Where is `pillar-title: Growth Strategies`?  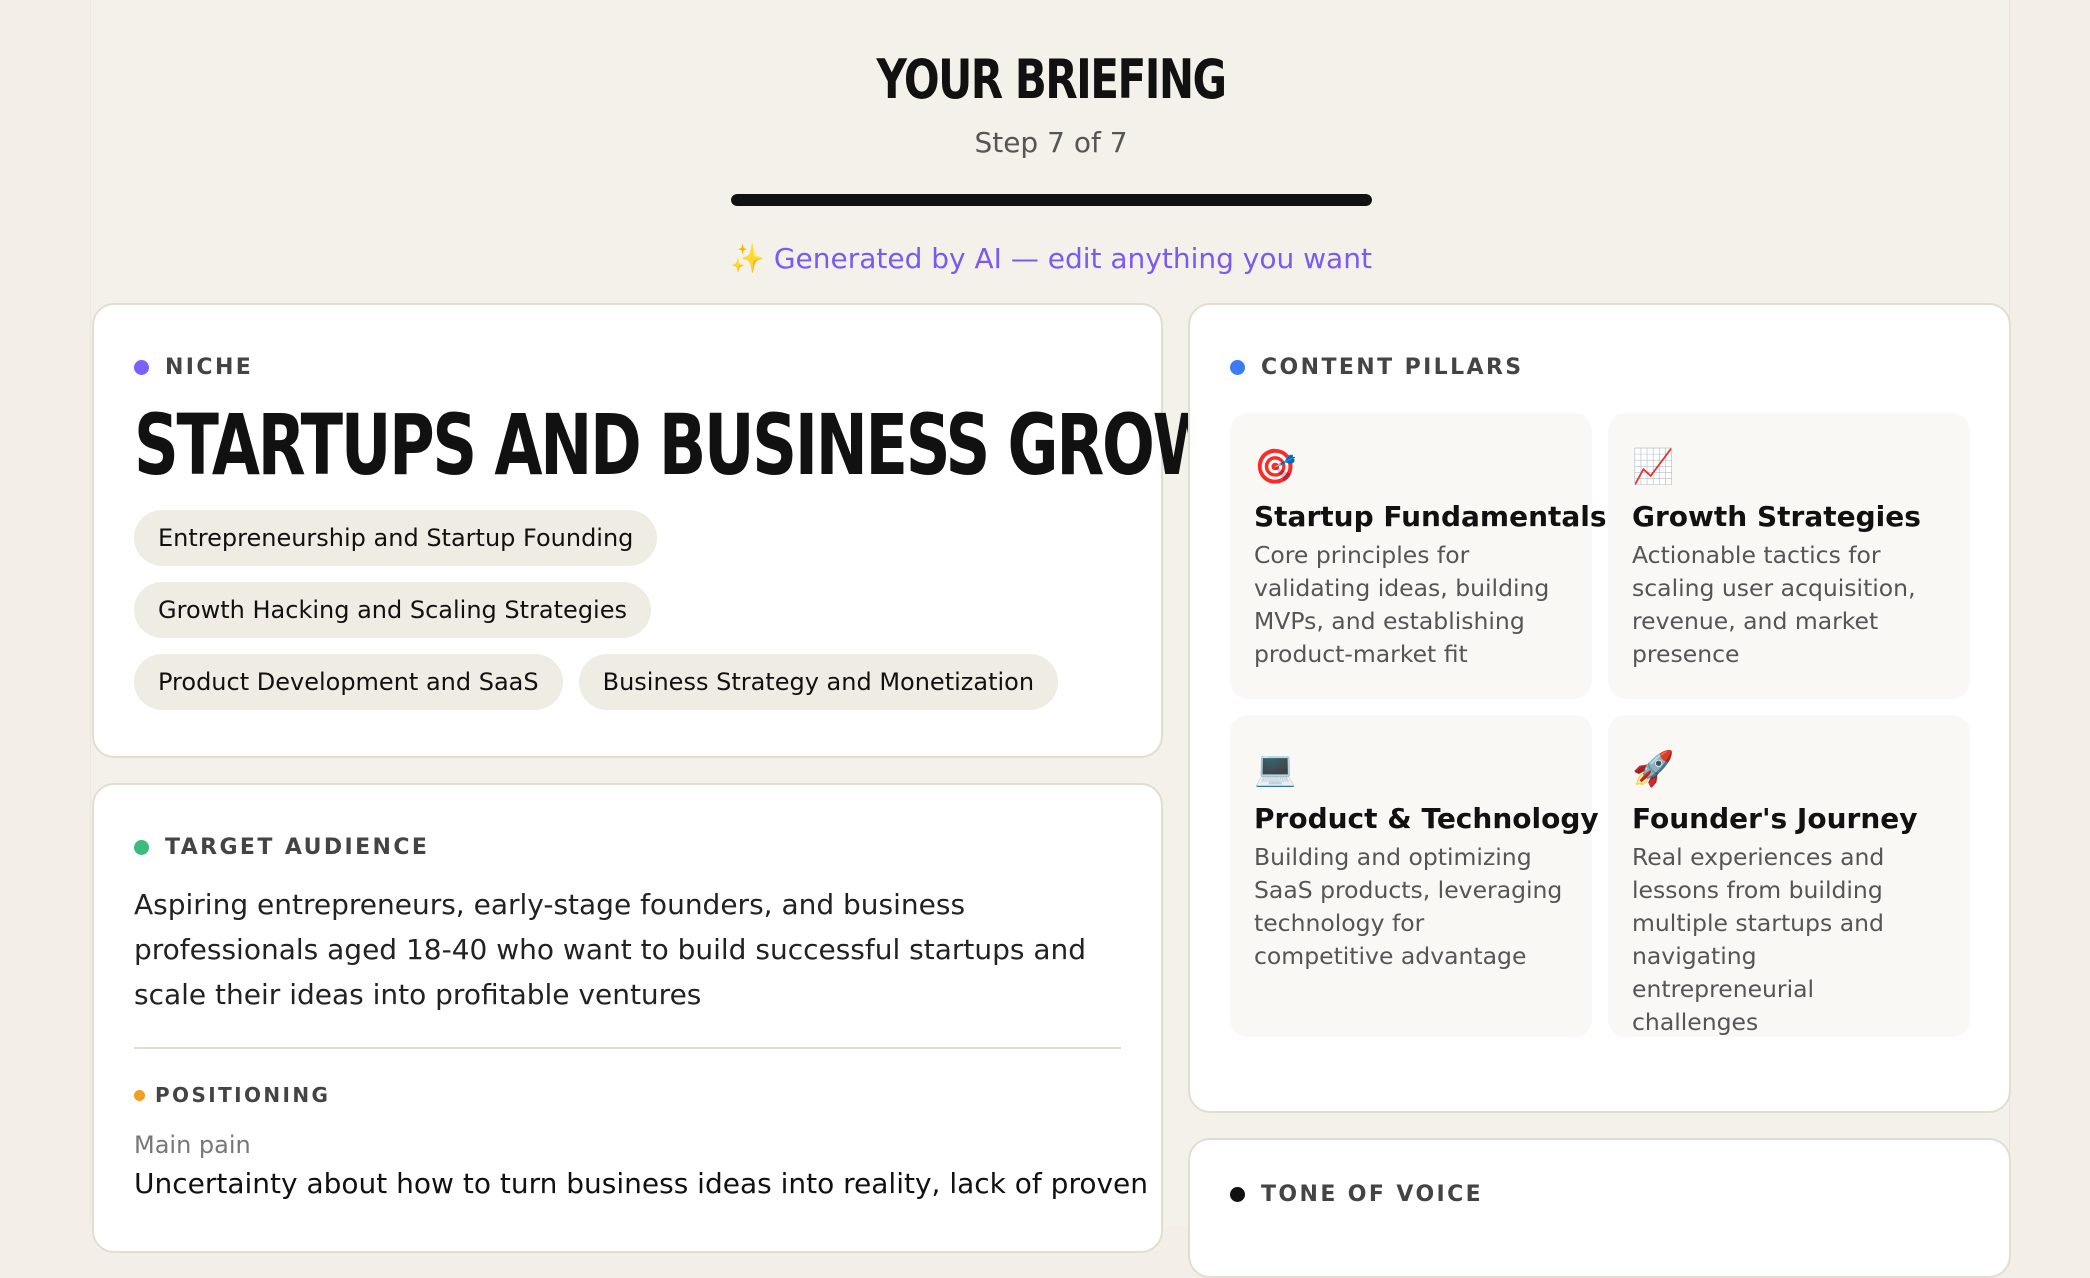 pillar-title: Growth Strategies is located at coordinates (1776, 516).